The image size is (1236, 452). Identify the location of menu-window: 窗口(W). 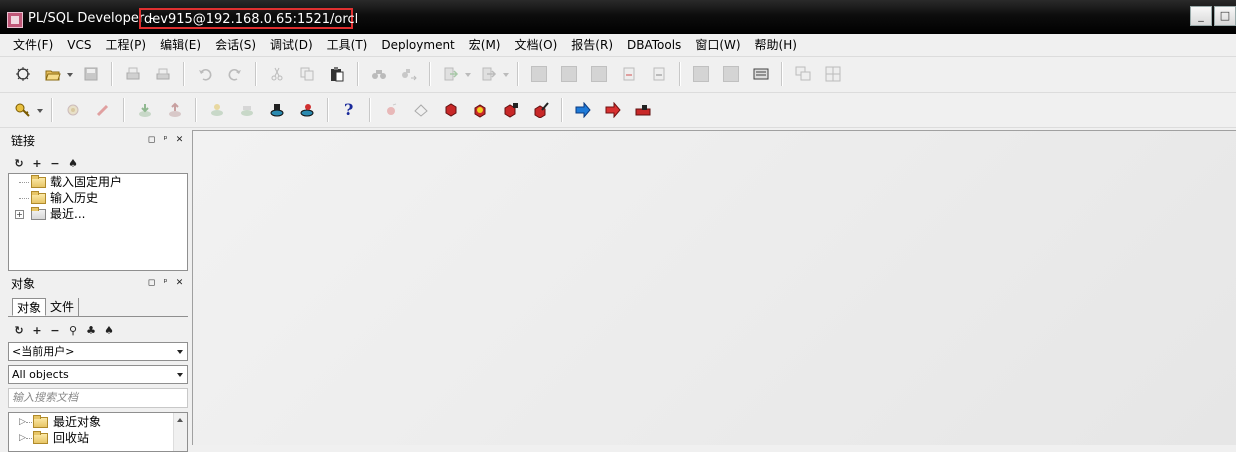
(717, 45).